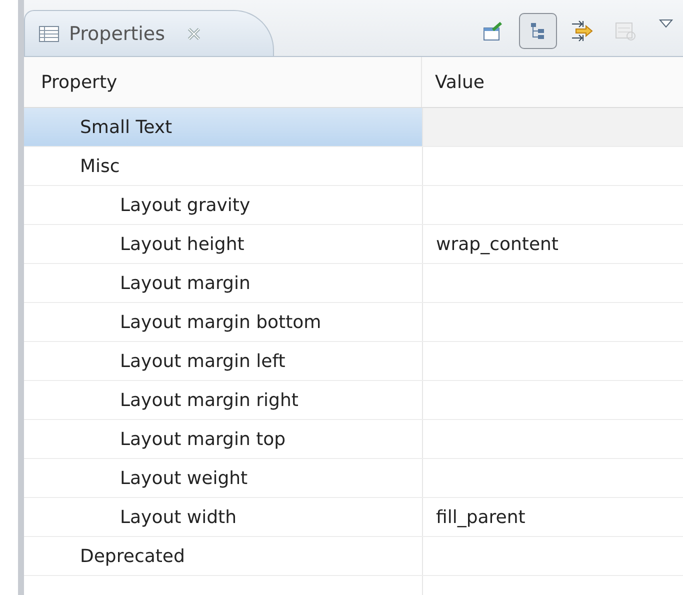 This screenshot has height=595, width=683. I want to click on property-name: Layout weight, so click(184, 478).